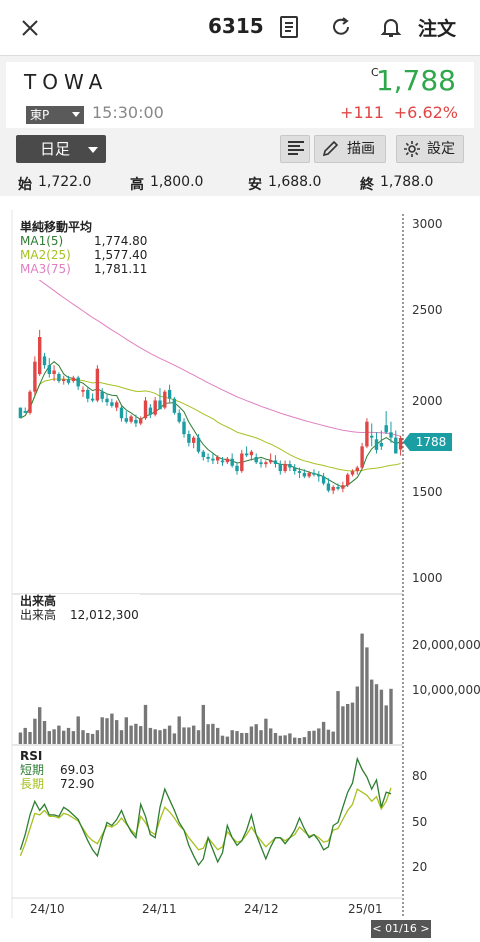 Image resolution: width=480 pixels, height=942 pixels. I want to click on settings-button: 設定, so click(430, 149).